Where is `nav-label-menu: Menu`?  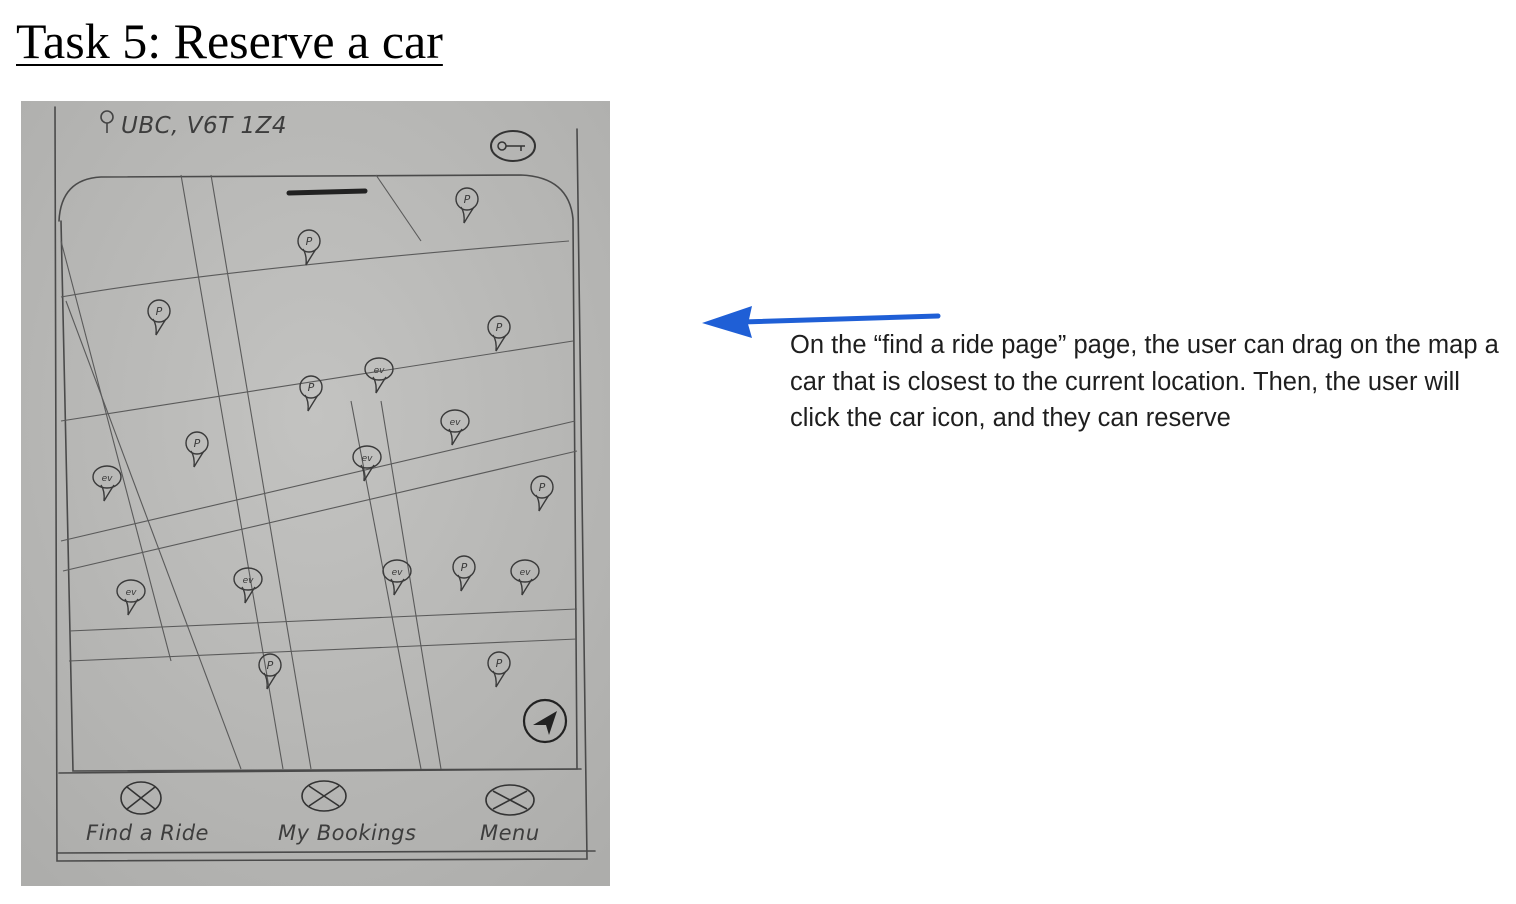
nav-label-menu: Menu is located at coordinates (510, 833).